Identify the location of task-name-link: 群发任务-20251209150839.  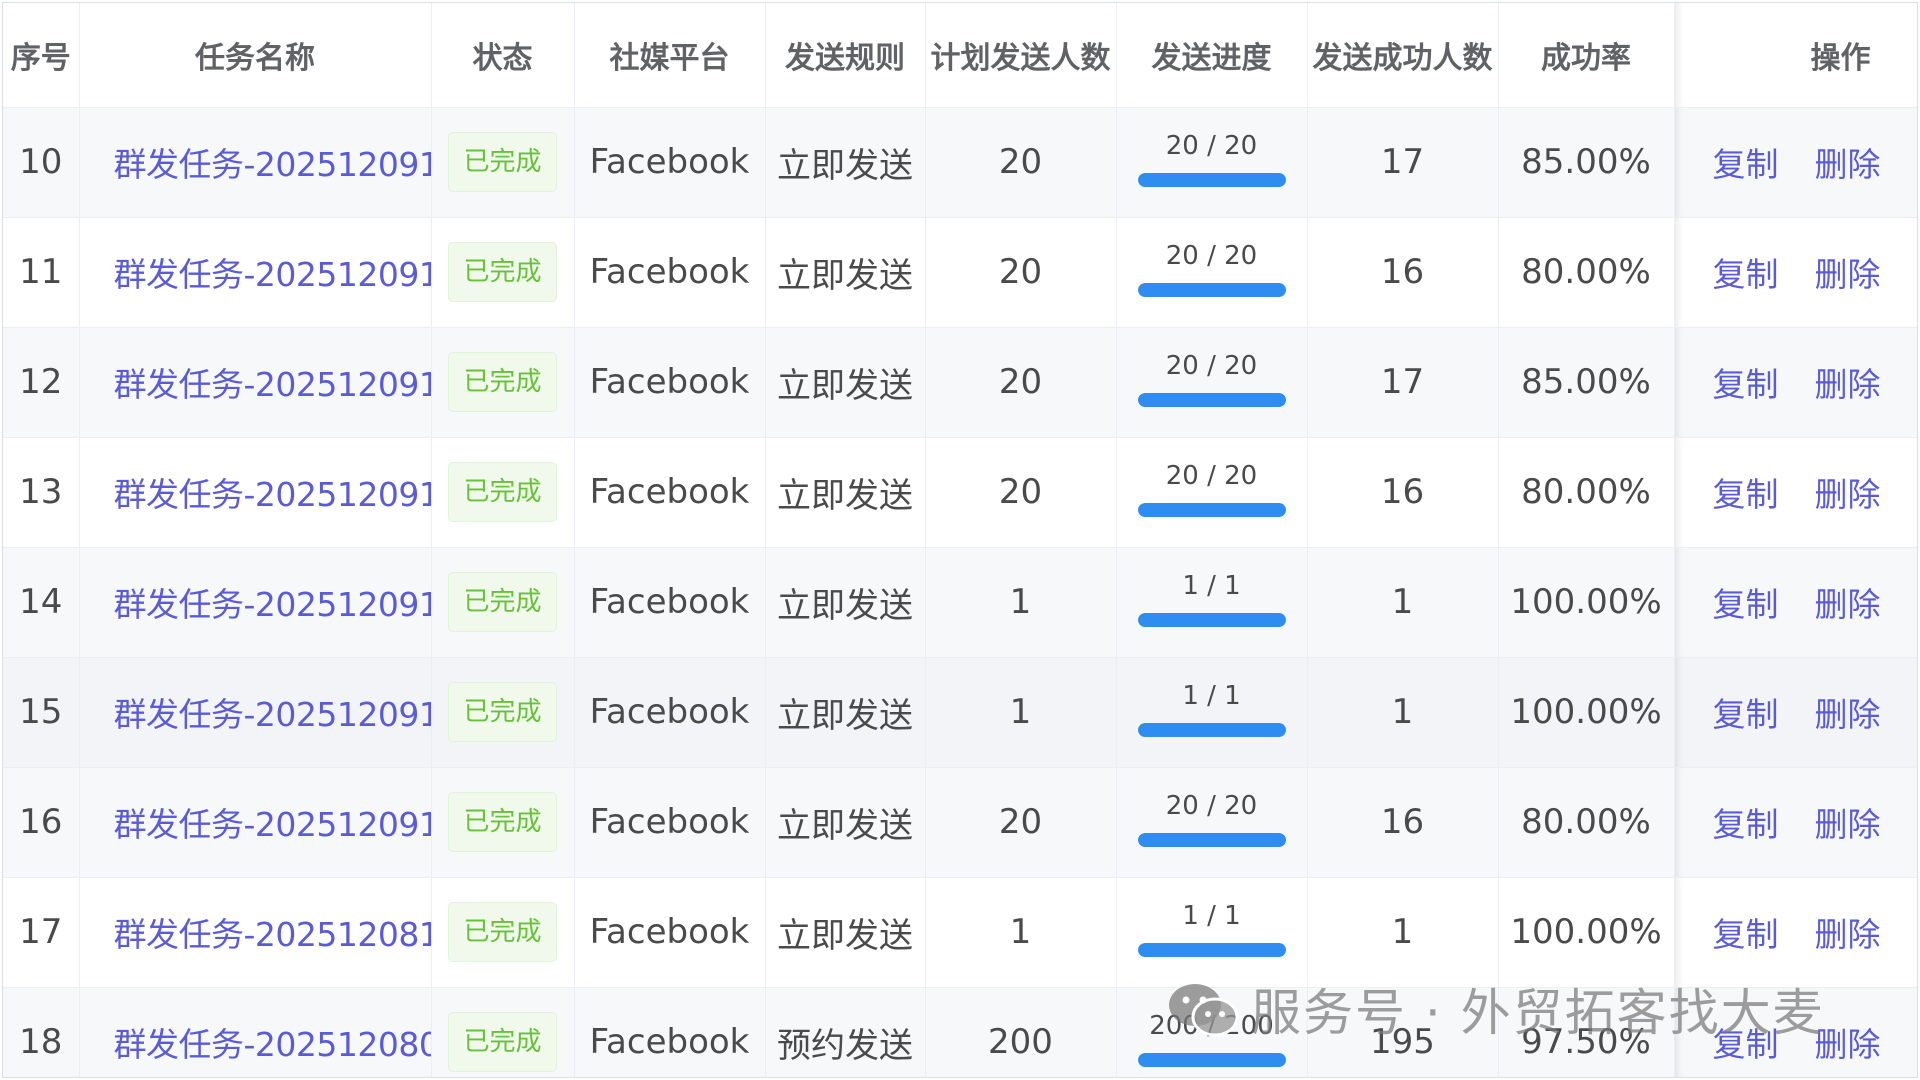
(272, 164).